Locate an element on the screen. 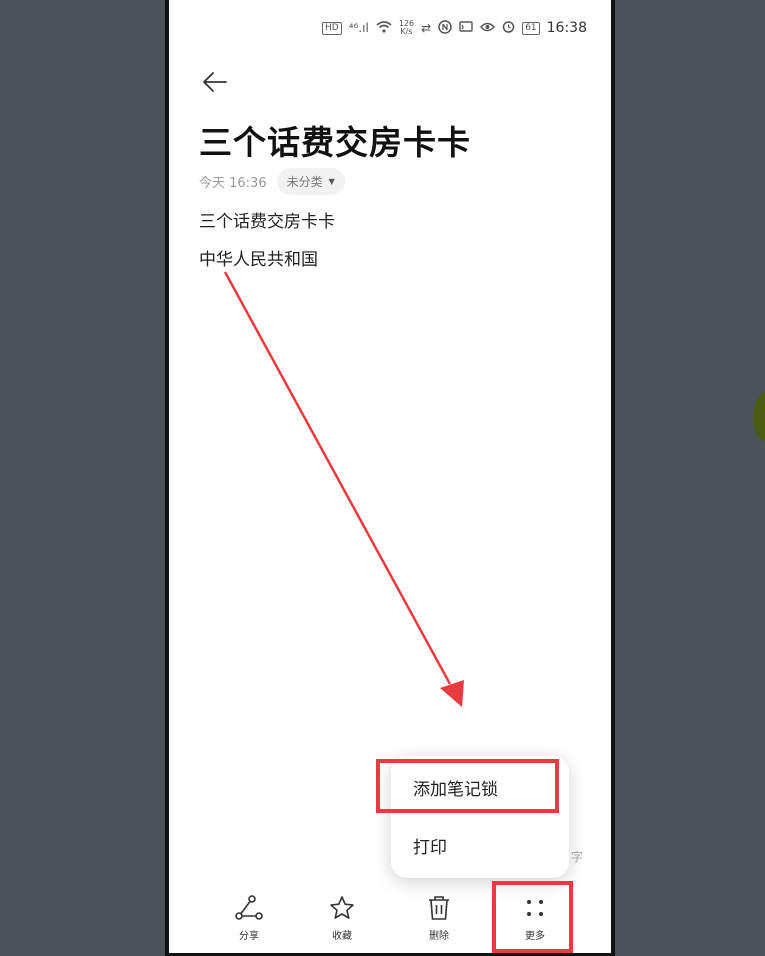 This screenshot has height=956, width=765. back-button is located at coordinates (215, 82).